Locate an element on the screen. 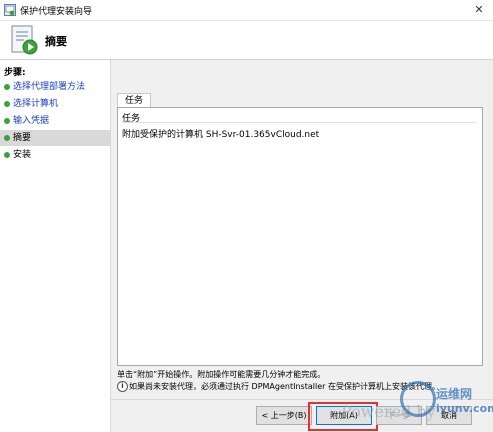 The width and height of the screenshot is (493, 432). watermark-brand: 运维网 is located at coordinates (454, 394).